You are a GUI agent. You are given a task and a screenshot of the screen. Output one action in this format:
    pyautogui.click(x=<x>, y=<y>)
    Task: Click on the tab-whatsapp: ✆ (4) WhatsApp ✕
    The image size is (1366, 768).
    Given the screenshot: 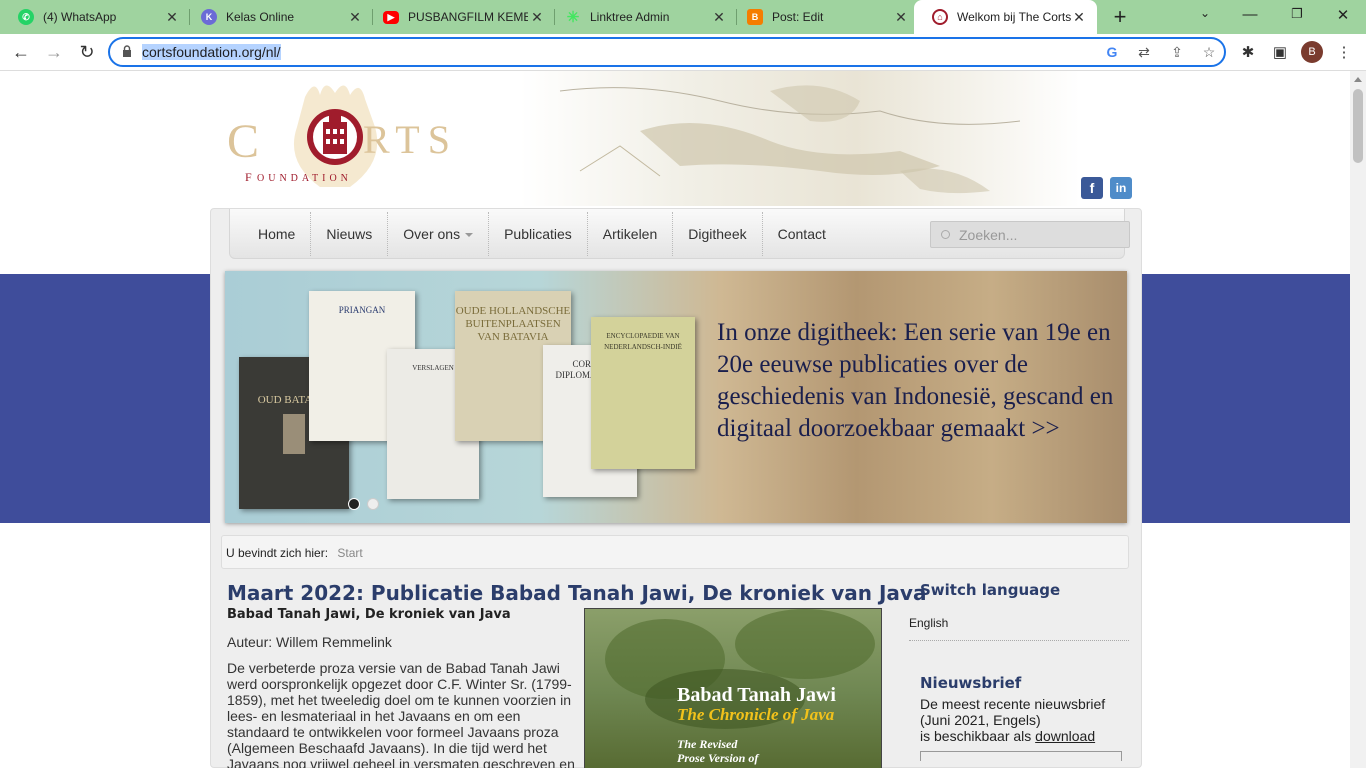 What is the action you would take?
    pyautogui.click(x=95, y=17)
    